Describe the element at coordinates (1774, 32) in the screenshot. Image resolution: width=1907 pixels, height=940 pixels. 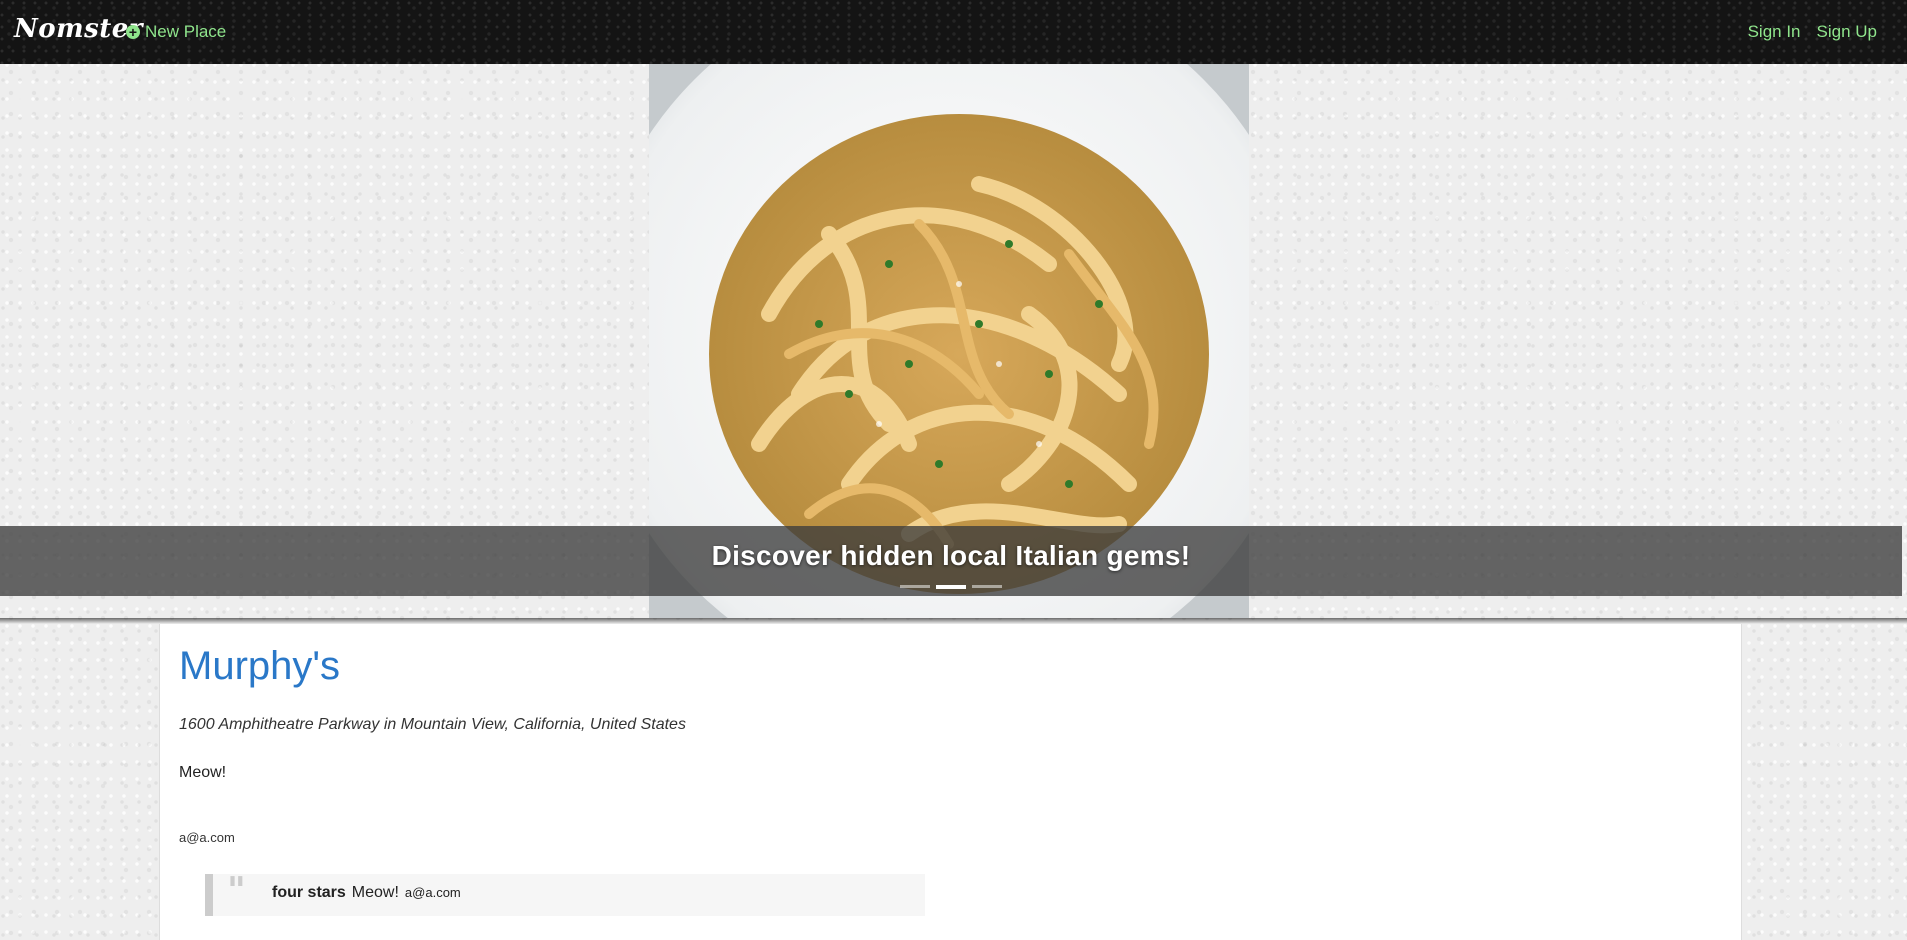
I see `sign-in-link: Sign In` at that location.